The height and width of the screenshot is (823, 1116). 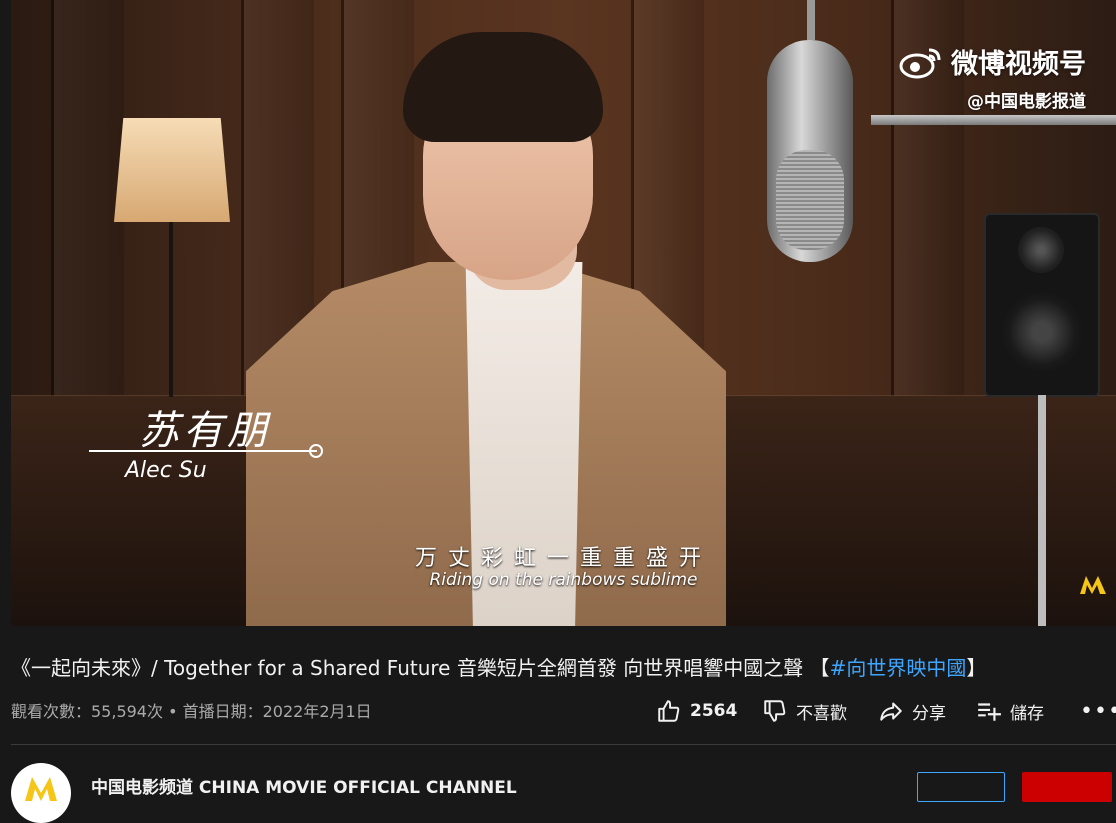 What do you see at coordinates (1042, 332) in the screenshot?
I see `speaker-woofer` at bounding box center [1042, 332].